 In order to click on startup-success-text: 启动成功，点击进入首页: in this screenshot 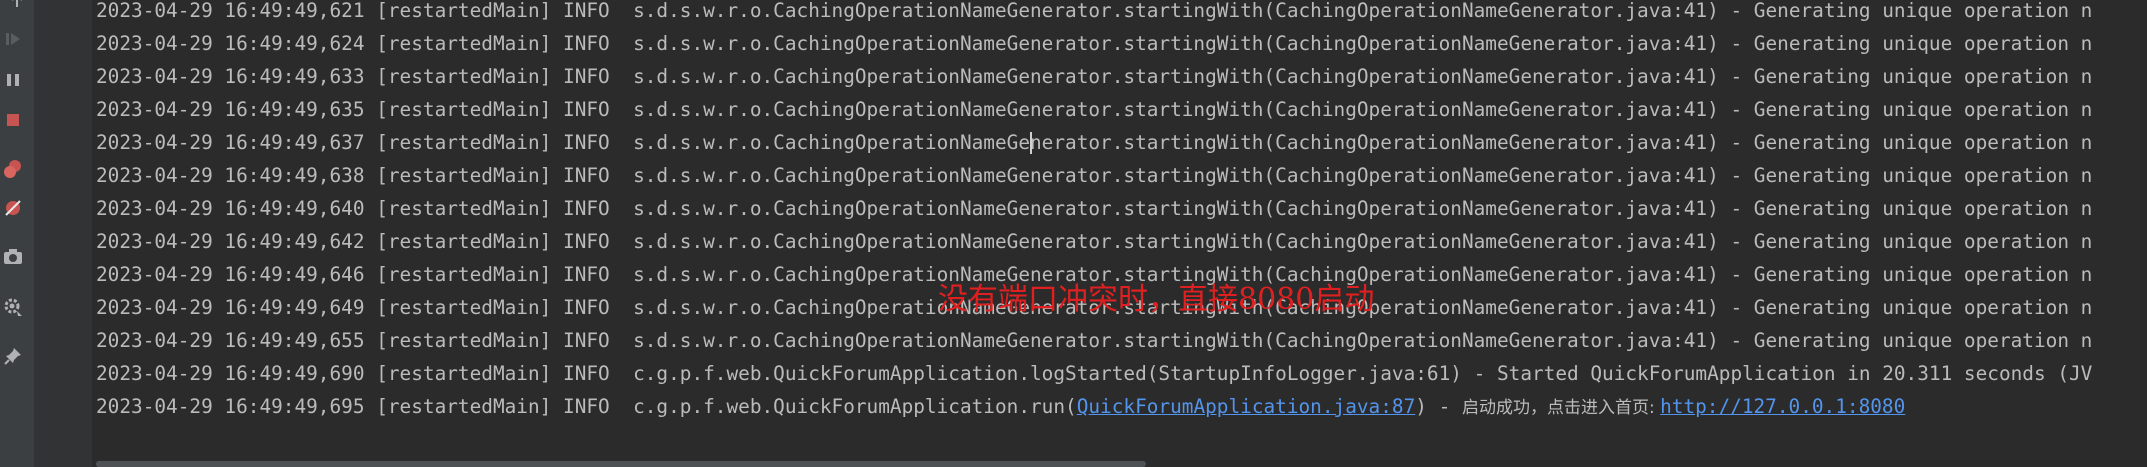, I will do `click(1561, 408)`.